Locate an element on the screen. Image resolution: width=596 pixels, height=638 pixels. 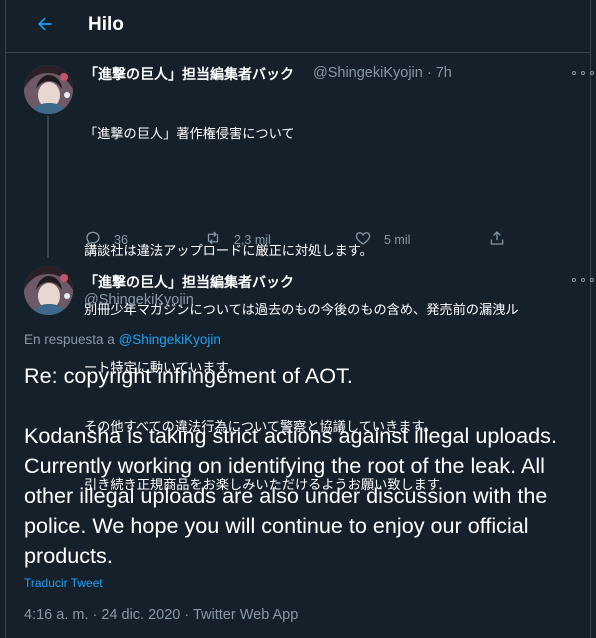
tweet2-text-title: Re: copyright infringement of AOT. is located at coordinates (188, 375).